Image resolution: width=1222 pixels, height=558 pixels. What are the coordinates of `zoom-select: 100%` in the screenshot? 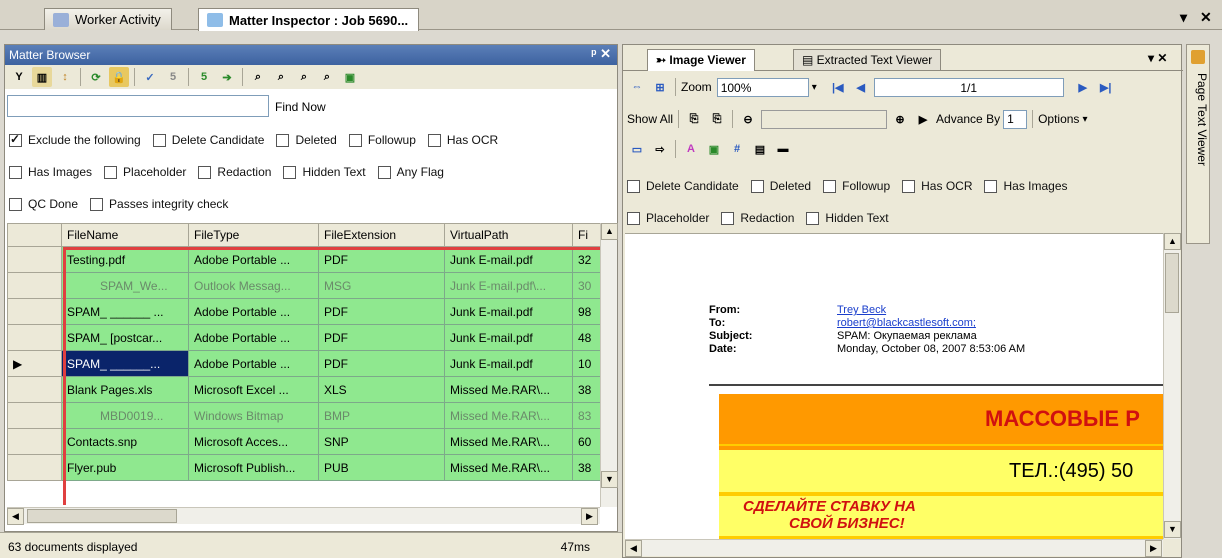 It's located at (762, 87).